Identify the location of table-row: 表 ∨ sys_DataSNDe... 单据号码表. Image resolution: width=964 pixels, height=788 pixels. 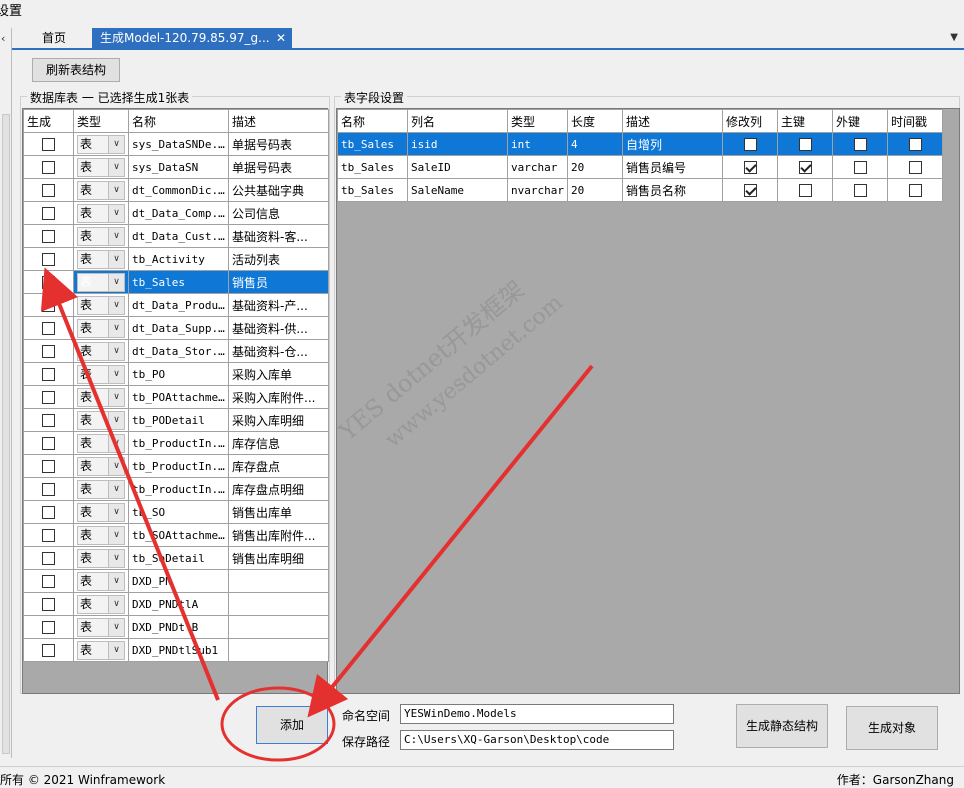
(176, 144).